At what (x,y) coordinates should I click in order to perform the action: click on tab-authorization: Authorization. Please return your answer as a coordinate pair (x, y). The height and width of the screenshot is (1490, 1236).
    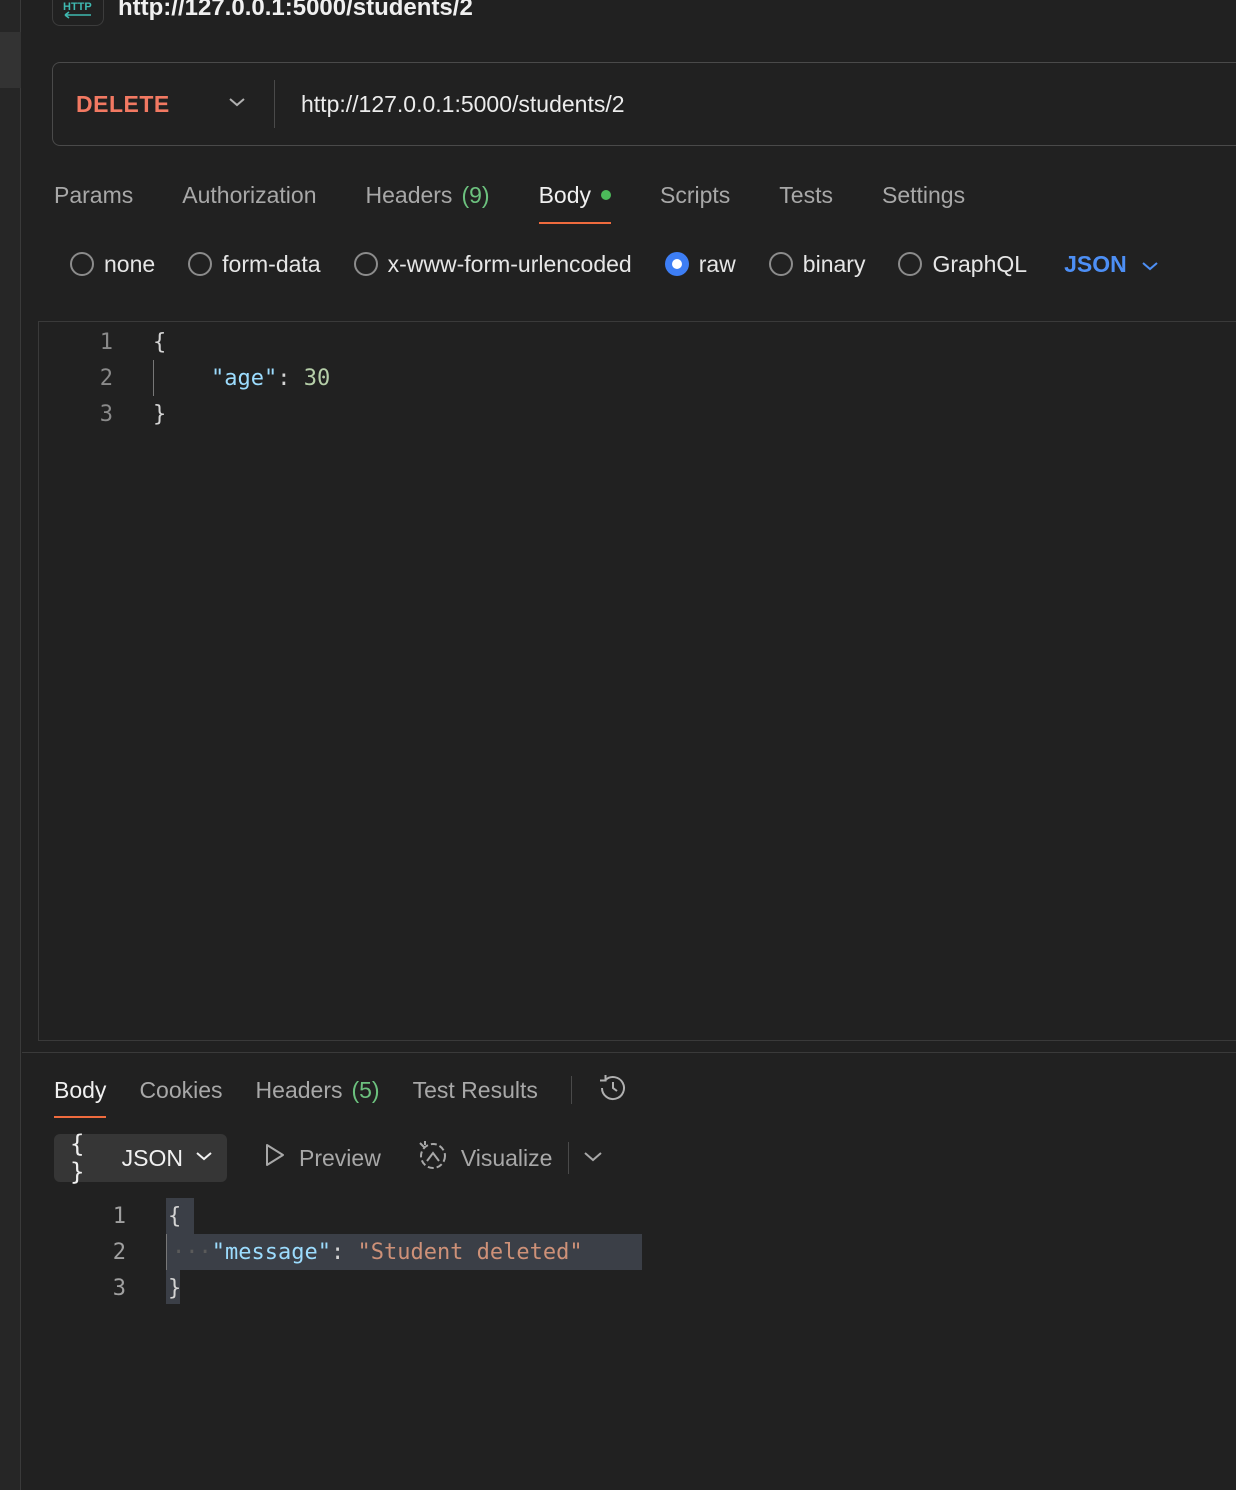
    Looking at the image, I should click on (249, 195).